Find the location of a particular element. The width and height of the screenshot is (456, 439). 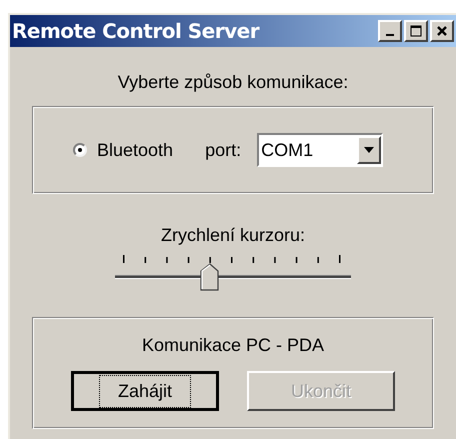

port-dropdown: COM1 is located at coordinates (320, 150).